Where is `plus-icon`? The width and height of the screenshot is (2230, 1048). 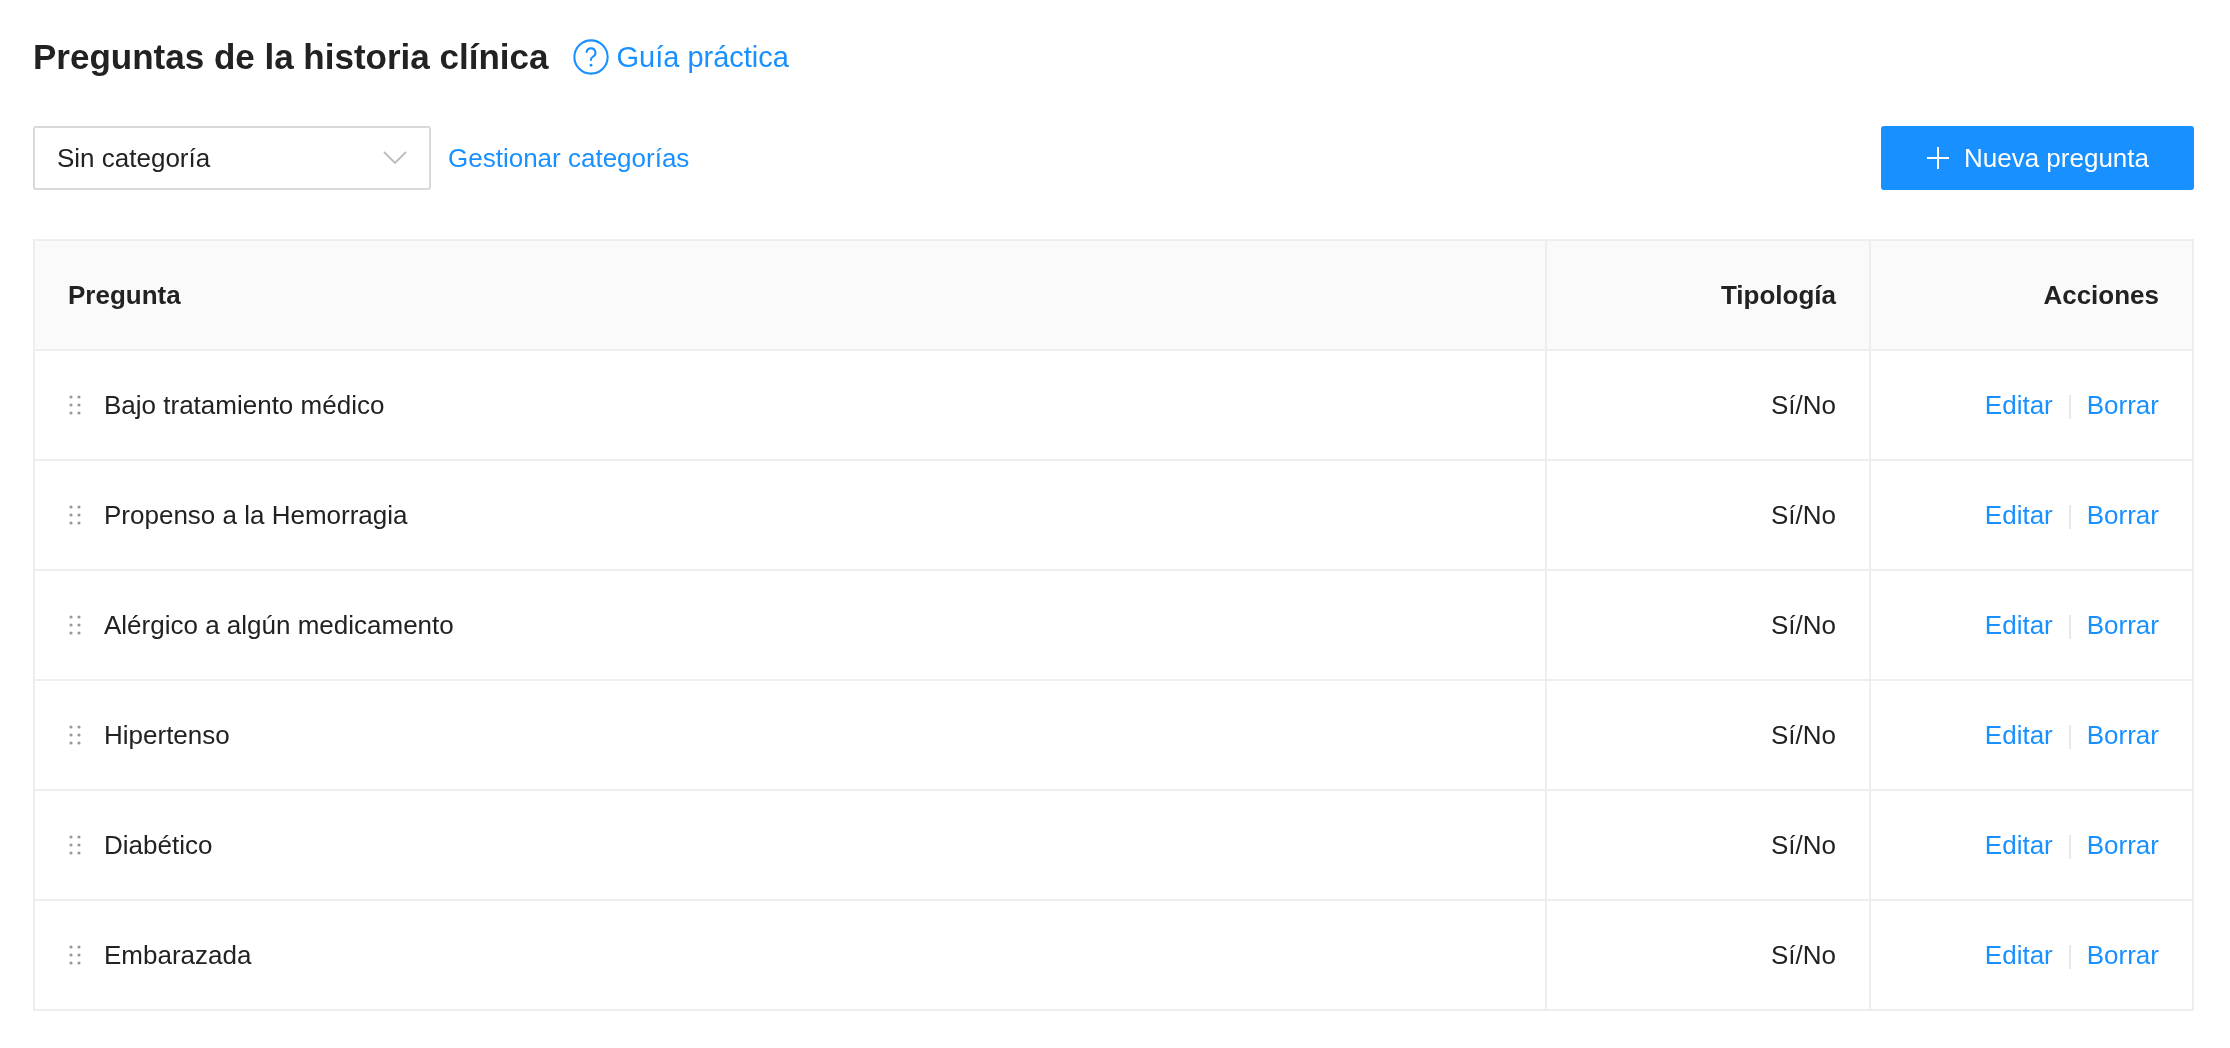 plus-icon is located at coordinates (1938, 158).